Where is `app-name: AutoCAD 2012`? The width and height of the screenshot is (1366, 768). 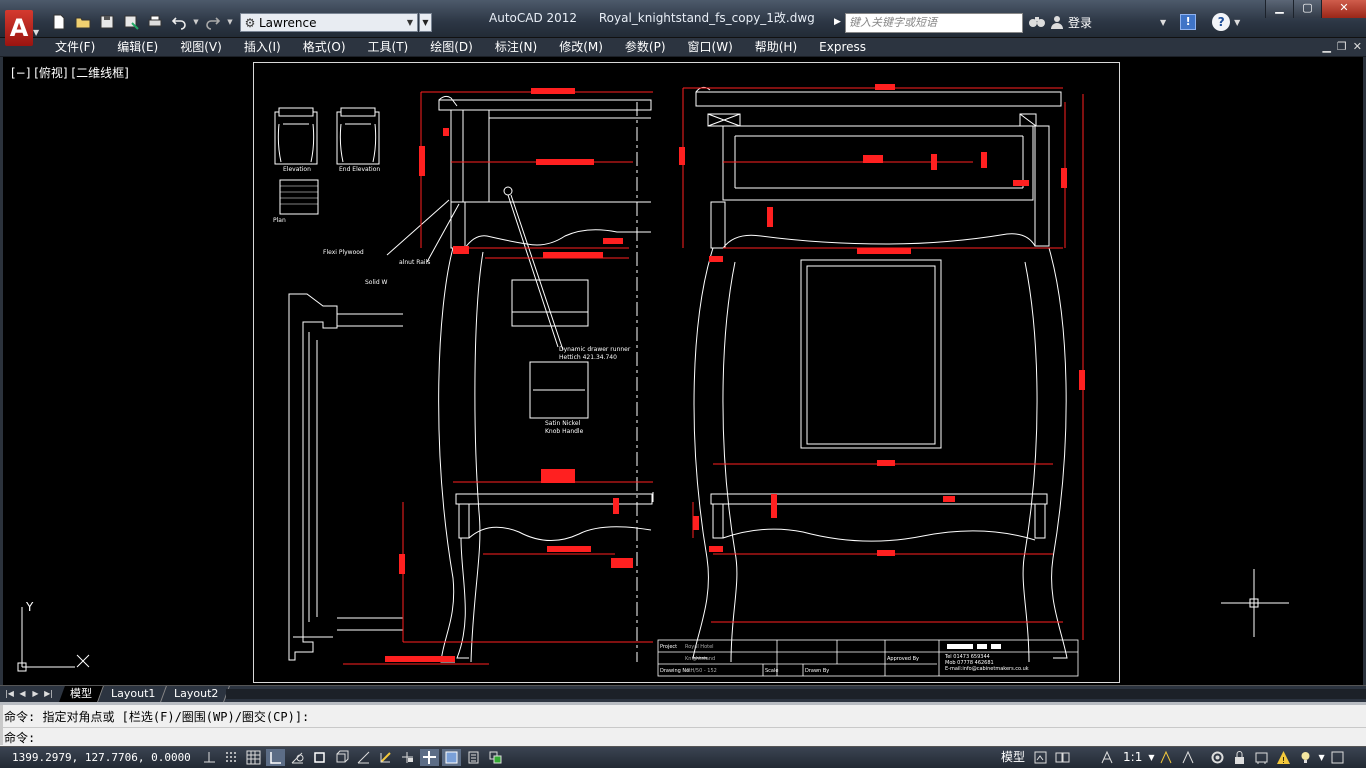 app-name: AutoCAD 2012 is located at coordinates (533, 18).